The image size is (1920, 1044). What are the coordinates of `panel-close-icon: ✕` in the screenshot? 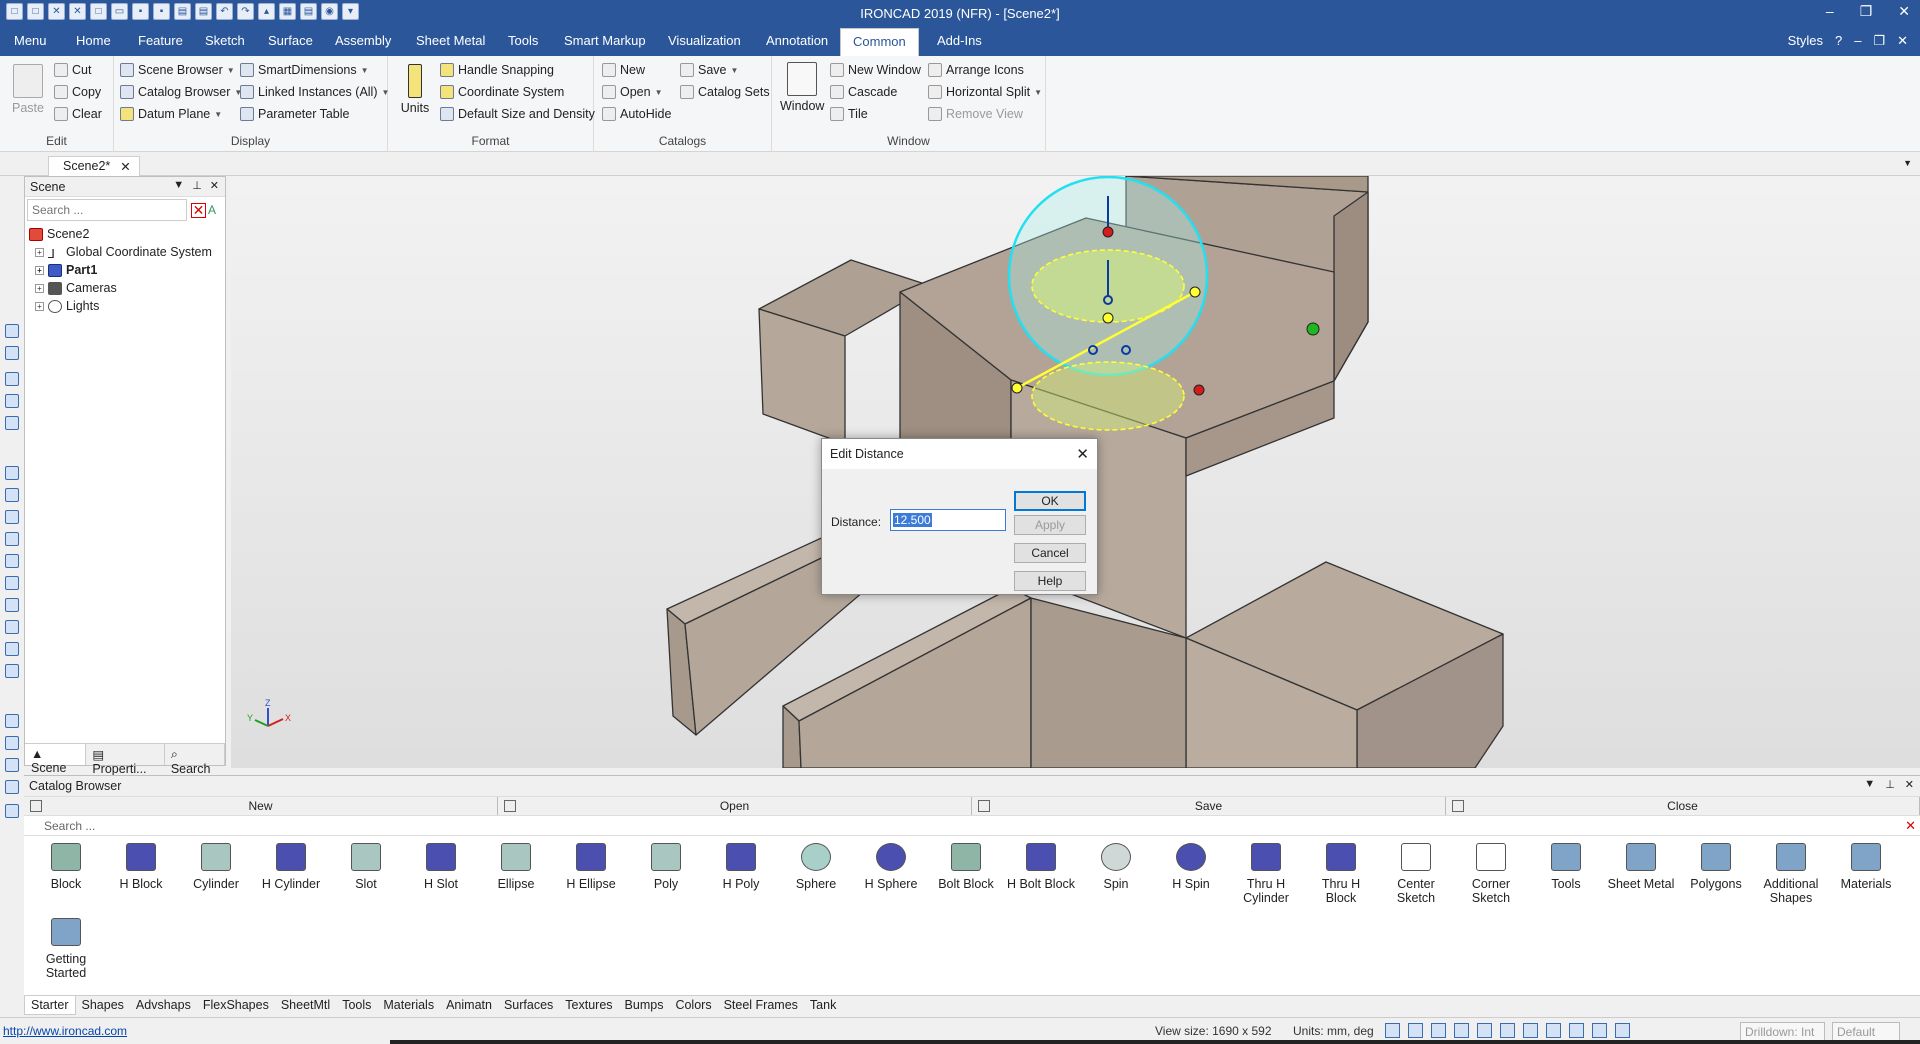 It's located at (214, 185).